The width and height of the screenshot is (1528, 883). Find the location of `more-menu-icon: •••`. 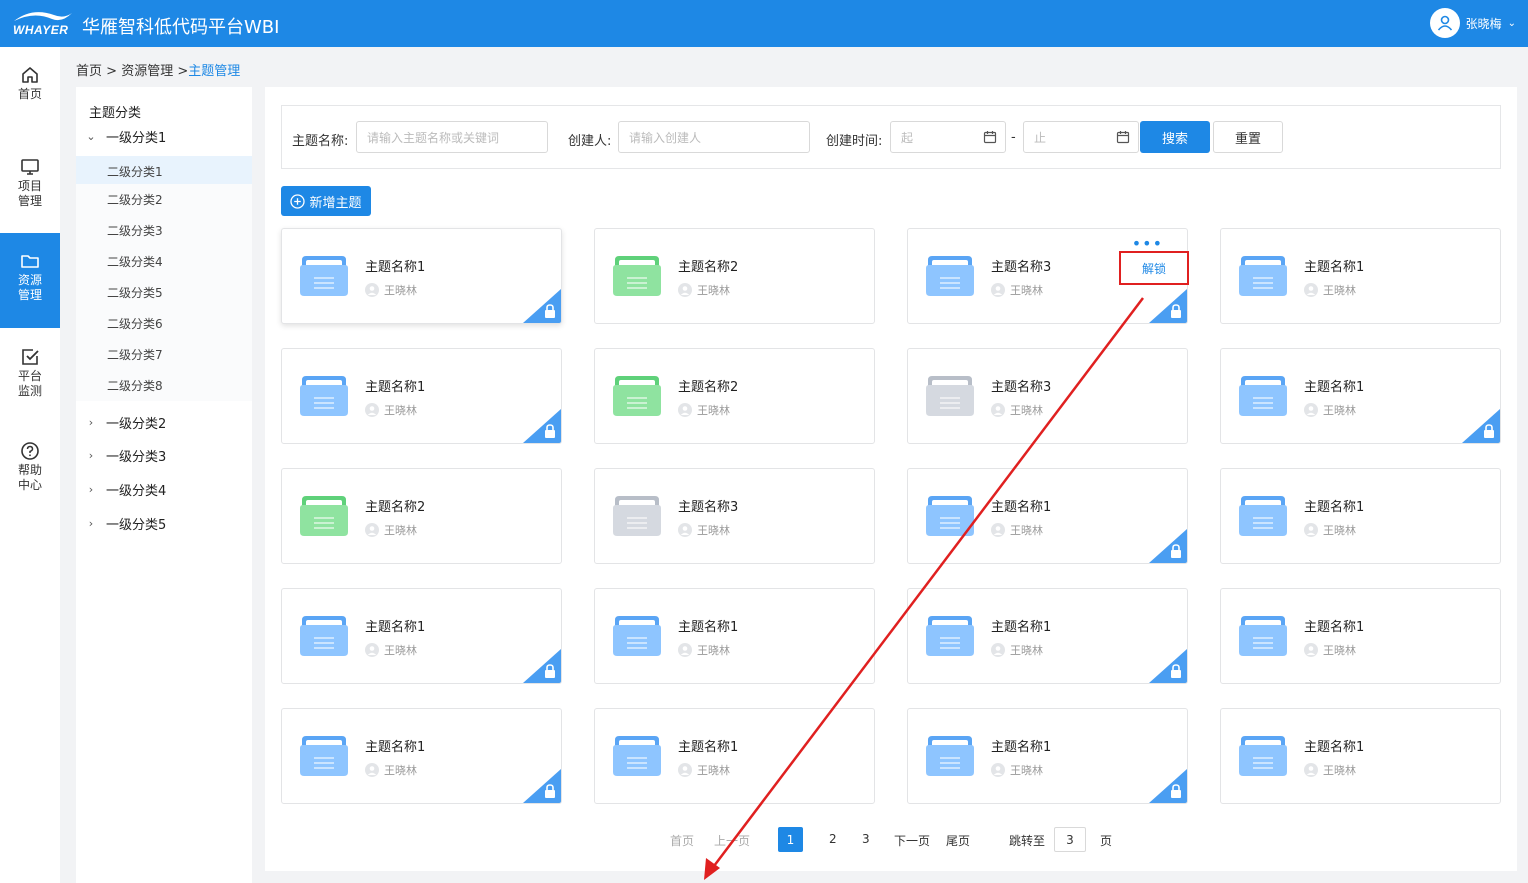

more-menu-icon: ••• is located at coordinates (1147, 244).